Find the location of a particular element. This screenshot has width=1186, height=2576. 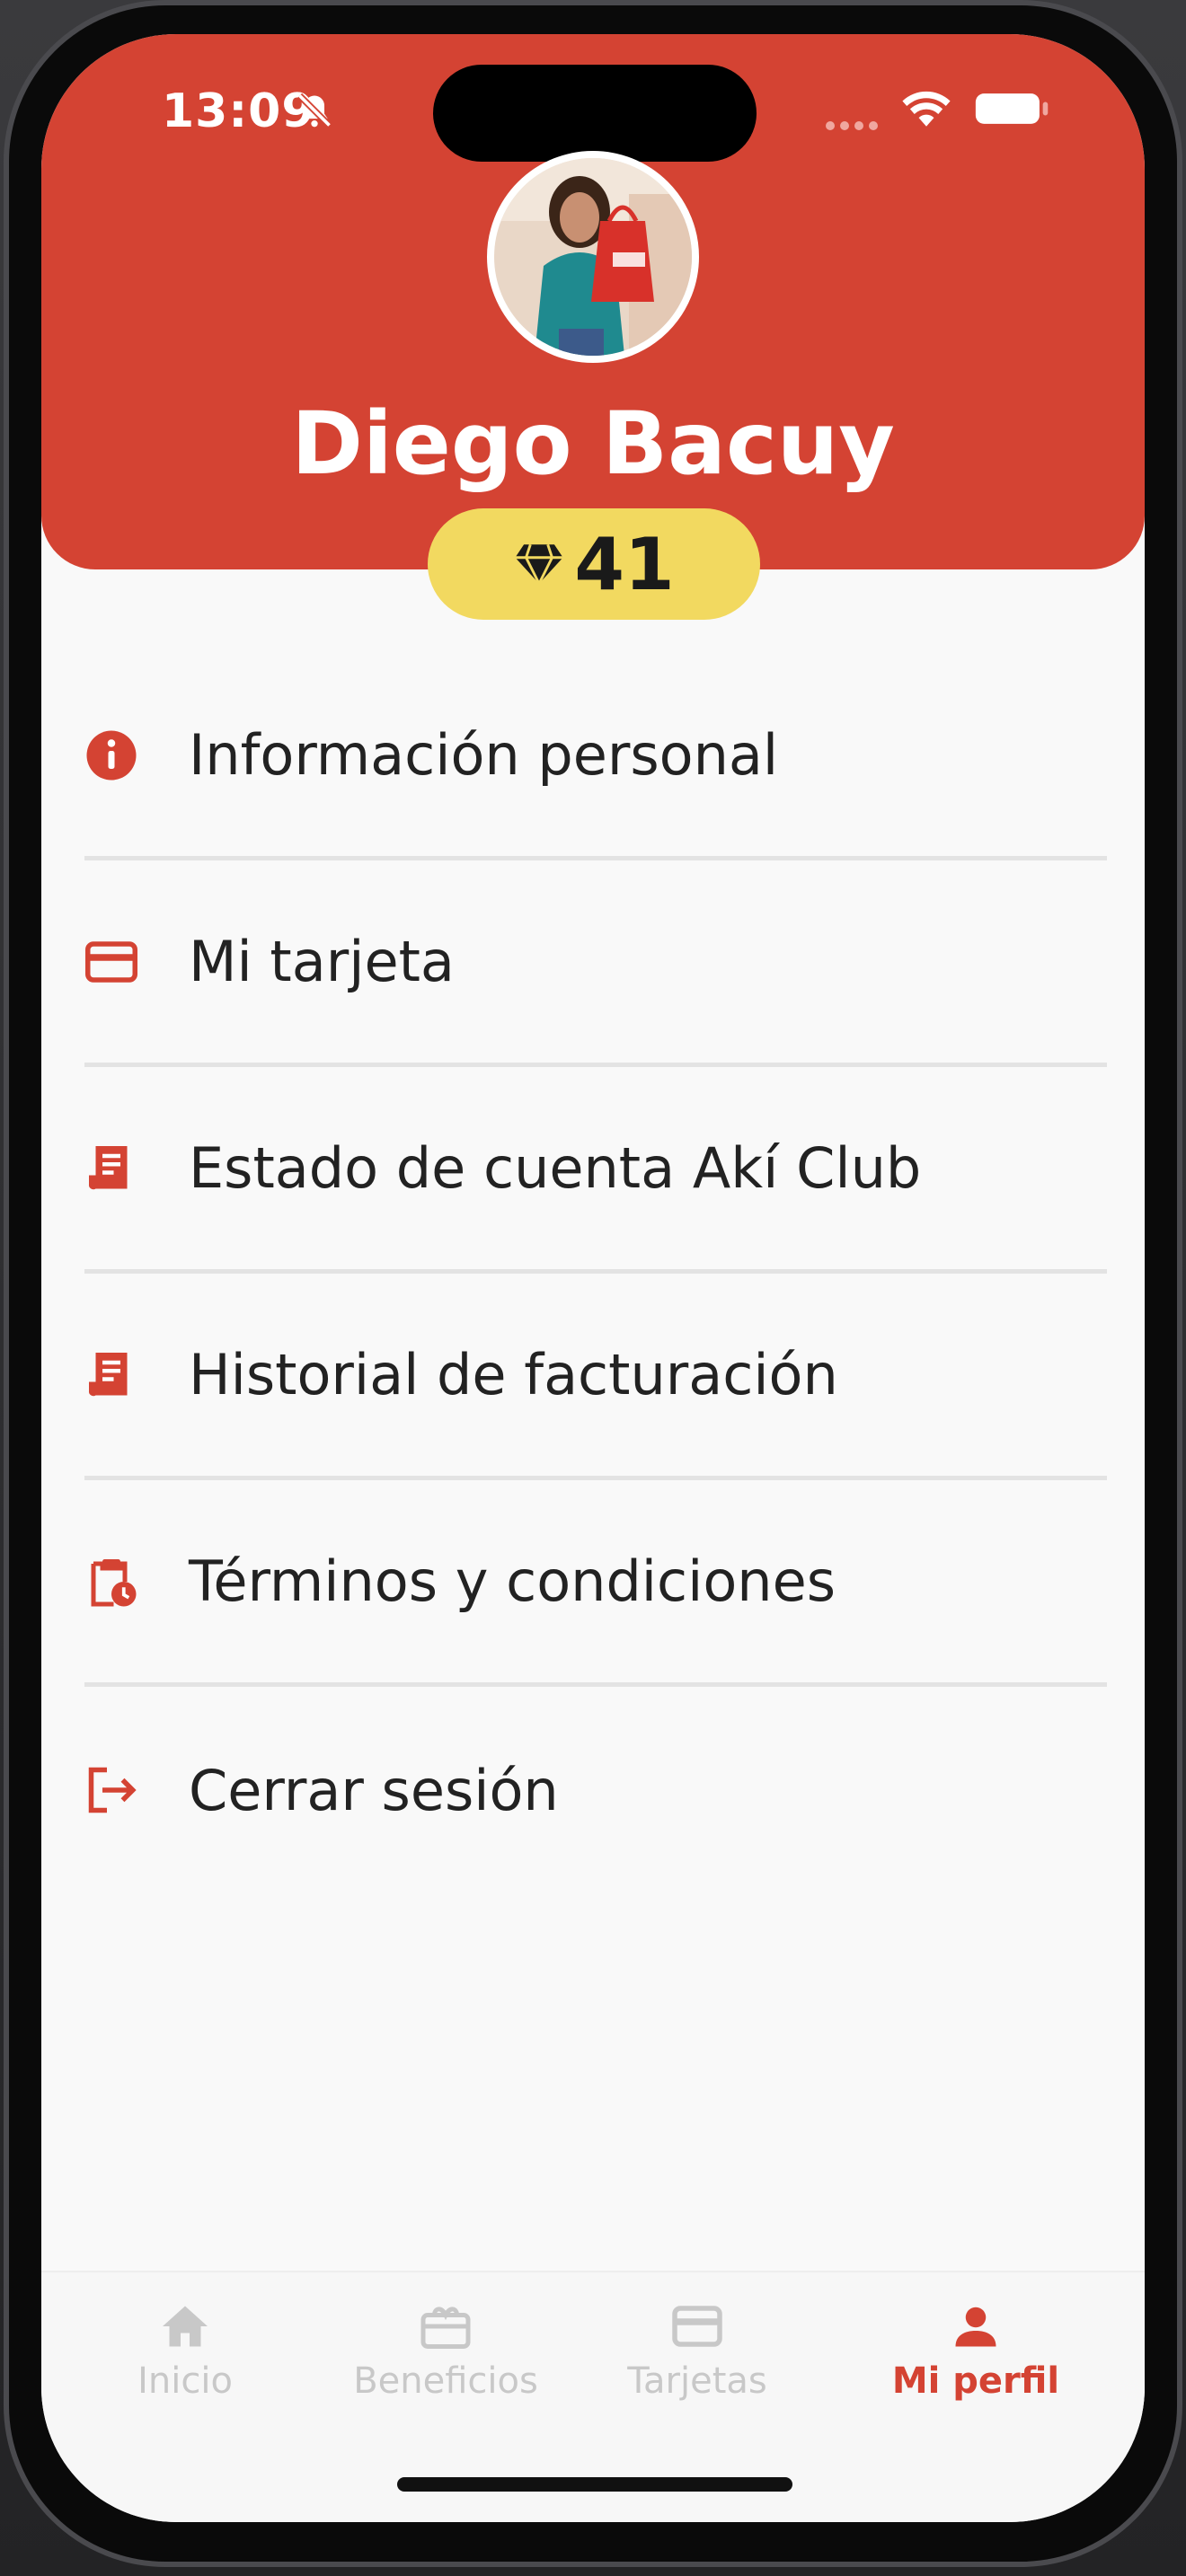

bell-muted-icon is located at coordinates (314, 110).